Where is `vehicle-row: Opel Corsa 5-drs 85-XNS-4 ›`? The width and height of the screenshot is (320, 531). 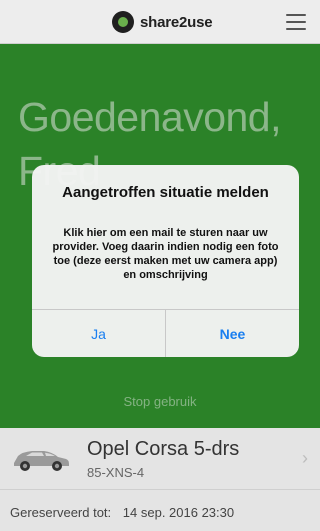 vehicle-row: Opel Corsa 5-drs 85-XNS-4 › is located at coordinates (160, 459).